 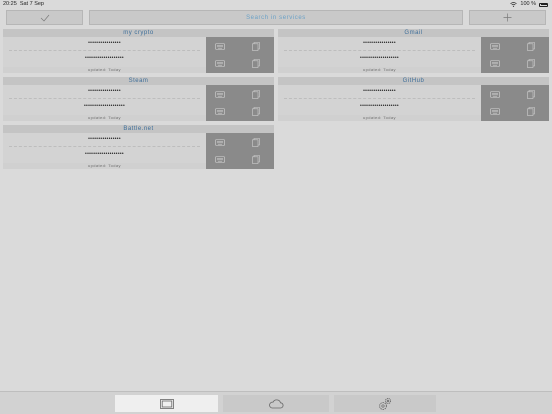 I want to click on tab-vault, so click(x=166, y=403).